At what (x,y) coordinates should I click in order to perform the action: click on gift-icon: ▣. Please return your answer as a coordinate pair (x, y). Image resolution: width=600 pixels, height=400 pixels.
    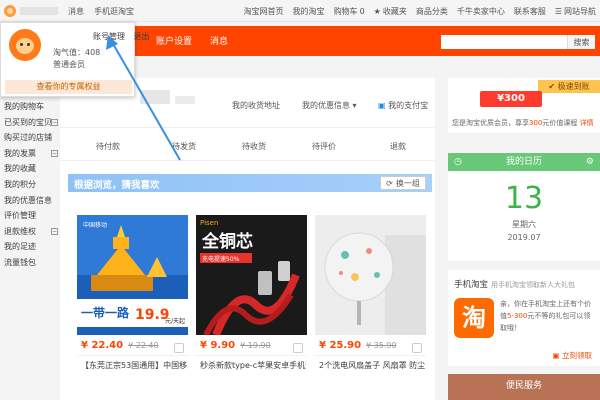
    Looking at the image, I should click on (556, 355).